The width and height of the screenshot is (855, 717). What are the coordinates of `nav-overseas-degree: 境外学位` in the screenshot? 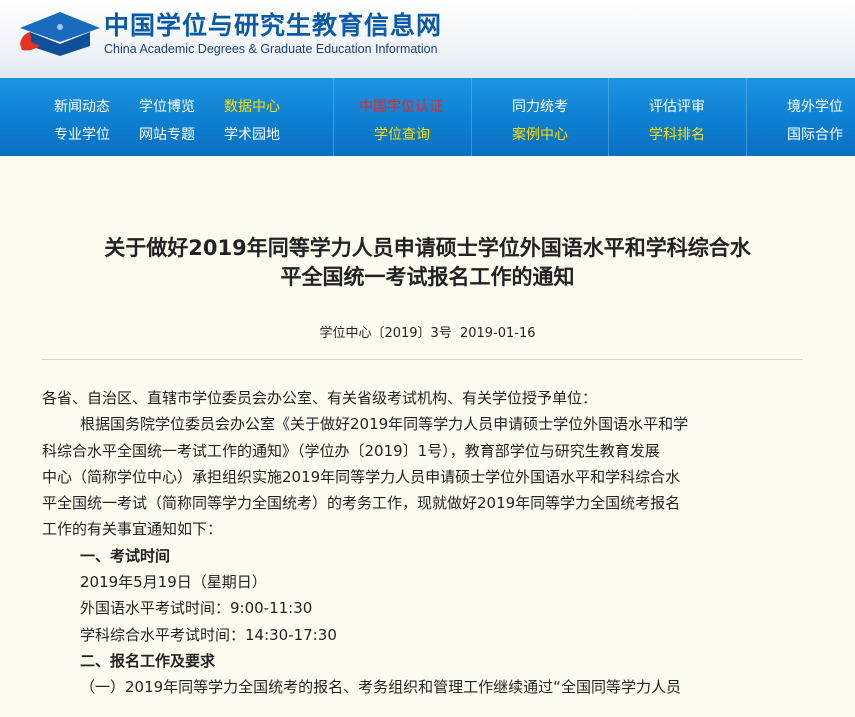 It's located at (815, 106).